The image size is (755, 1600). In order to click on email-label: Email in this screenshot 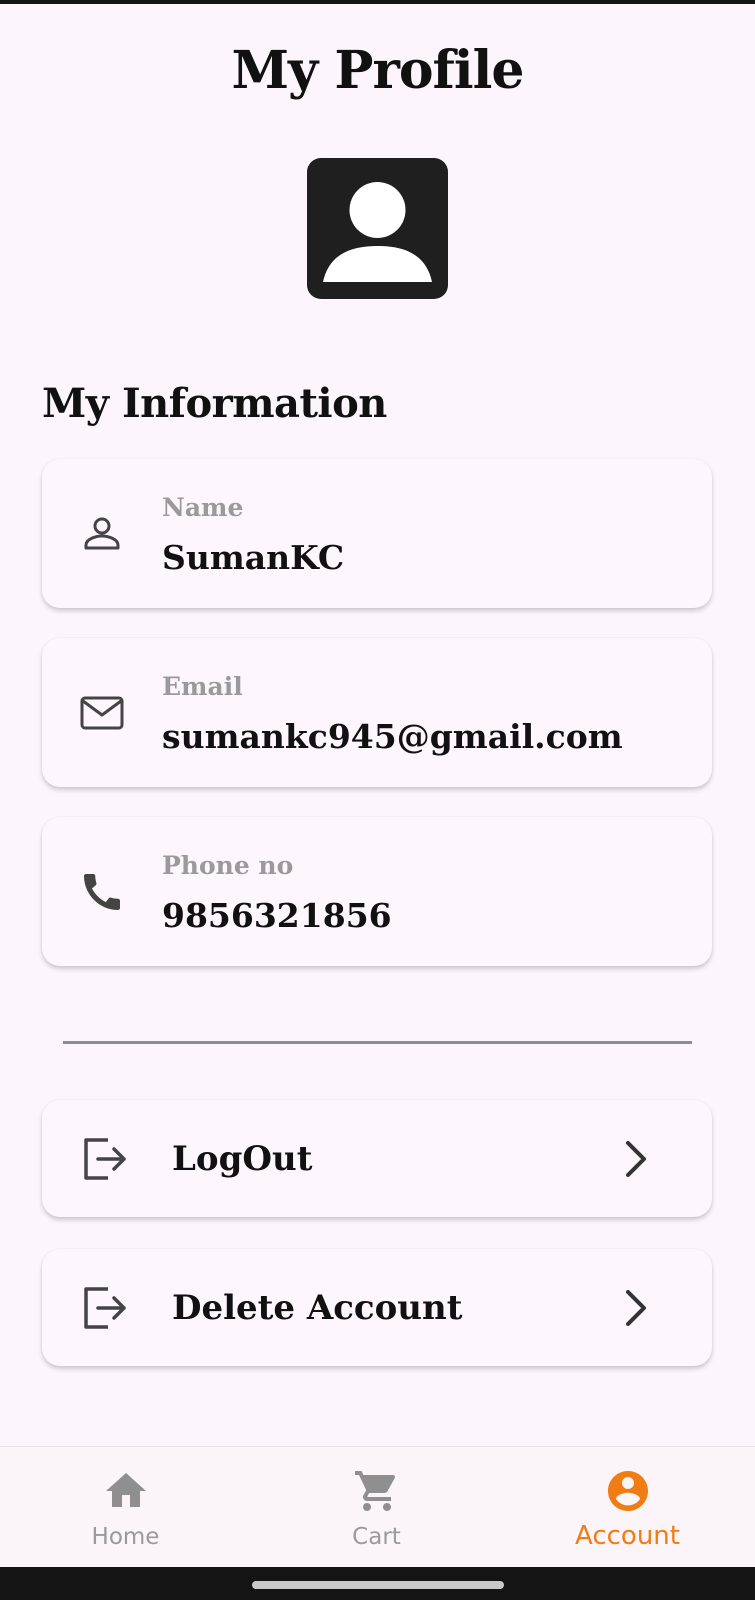, I will do `click(202, 686)`.